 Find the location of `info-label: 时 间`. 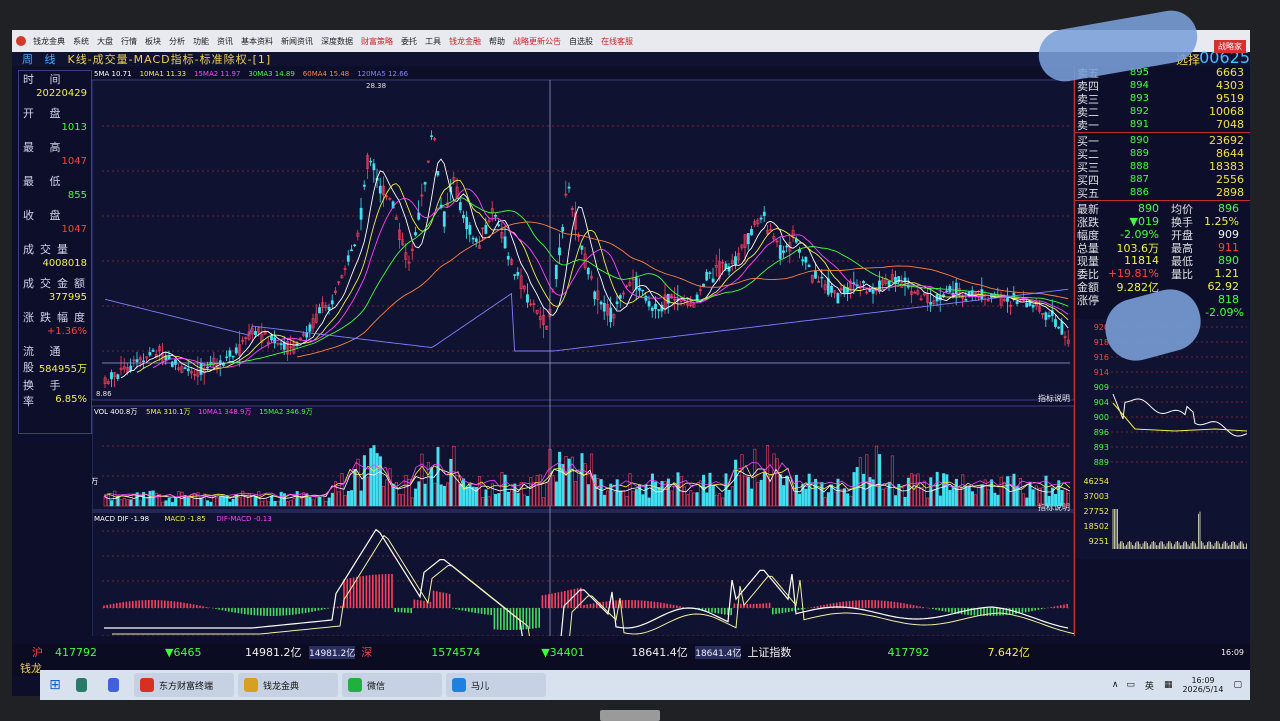

info-label: 时 间 is located at coordinates (45, 79).